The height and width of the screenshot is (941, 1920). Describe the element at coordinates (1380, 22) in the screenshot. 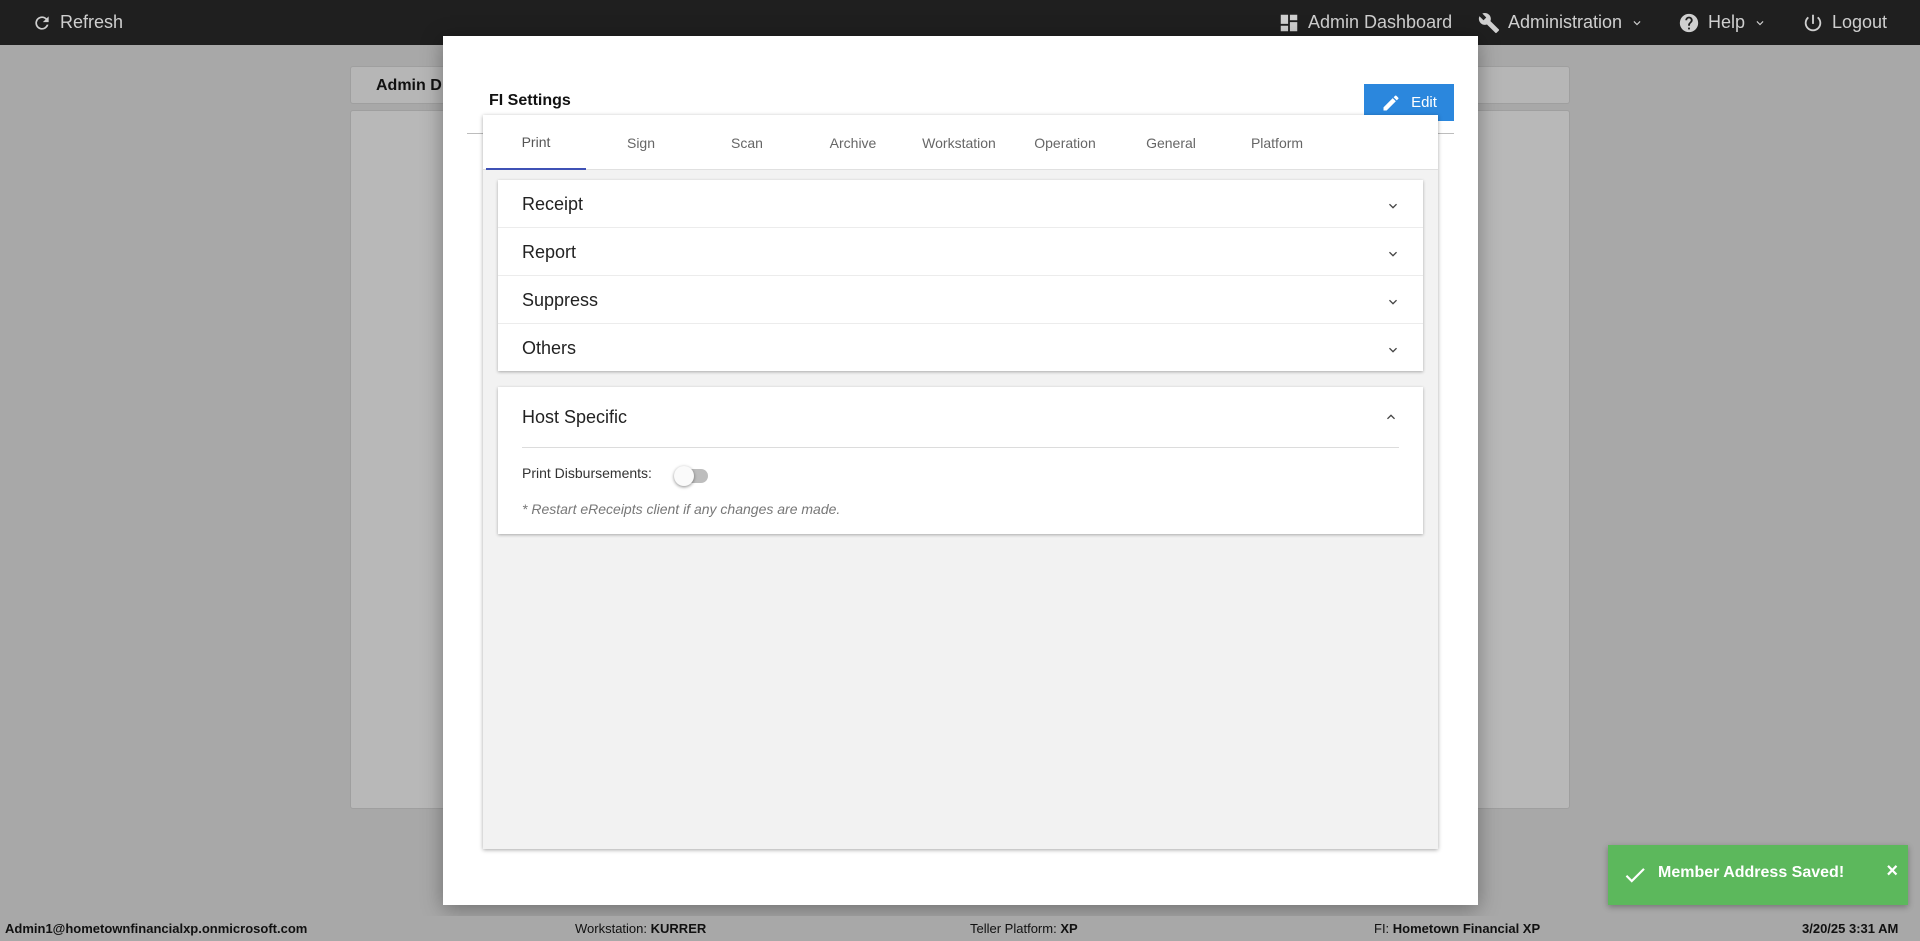

I see `admin-dashboard-label: Admin Dashboard` at that location.